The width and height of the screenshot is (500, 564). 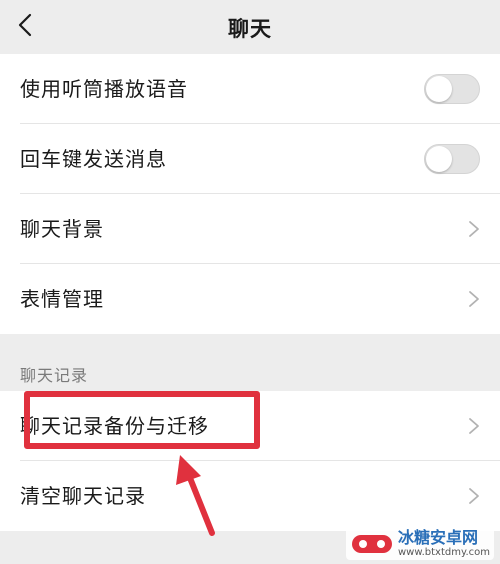 I want to click on watermark: 冰糖安卓网 www.btxtdmy.com, so click(x=419, y=543).